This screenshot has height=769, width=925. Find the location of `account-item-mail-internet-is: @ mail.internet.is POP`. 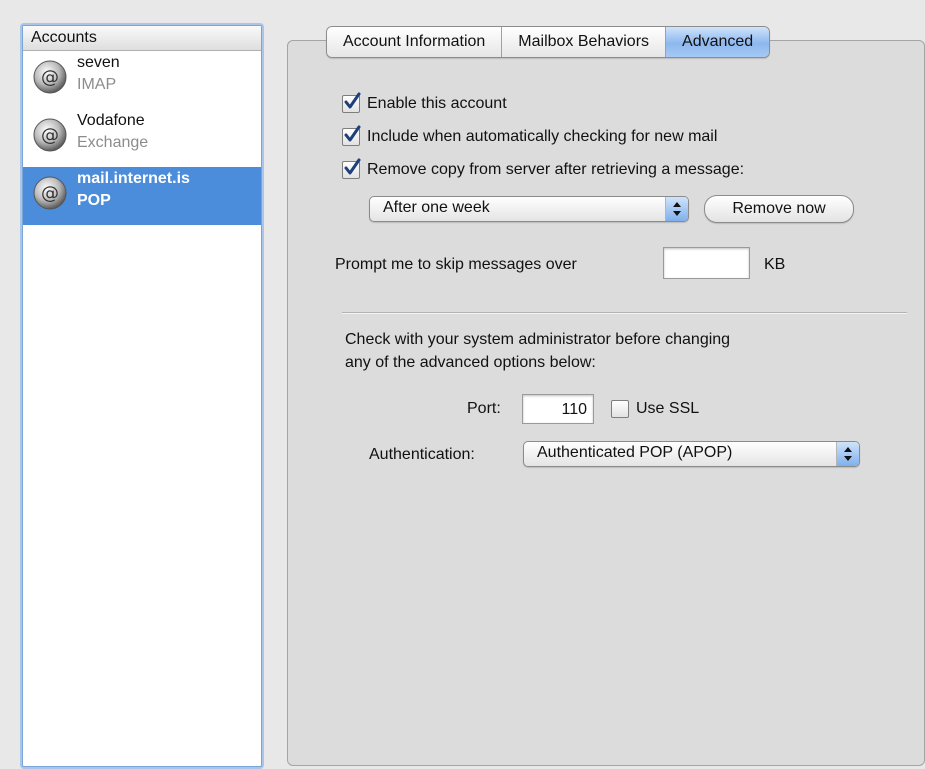

account-item-mail-internet-is: @ mail.internet.is POP is located at coordinates (142, 196).